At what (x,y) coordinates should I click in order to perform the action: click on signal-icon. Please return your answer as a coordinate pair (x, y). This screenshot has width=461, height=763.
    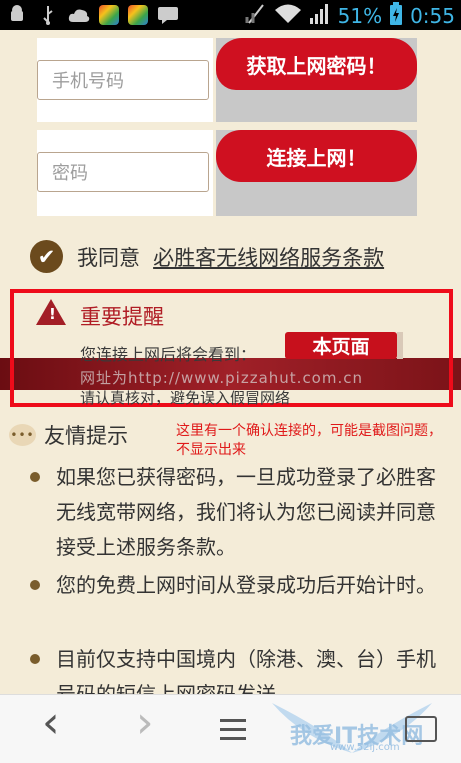
    Looking at the image, I should click on (320, 16).